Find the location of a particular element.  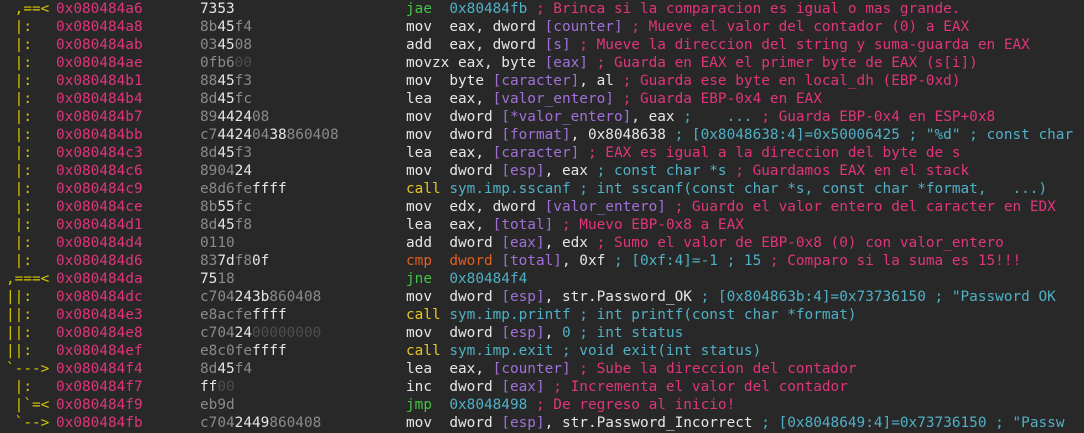

instruction-address: 0x080484e3 is located at coordinates (99, 315).